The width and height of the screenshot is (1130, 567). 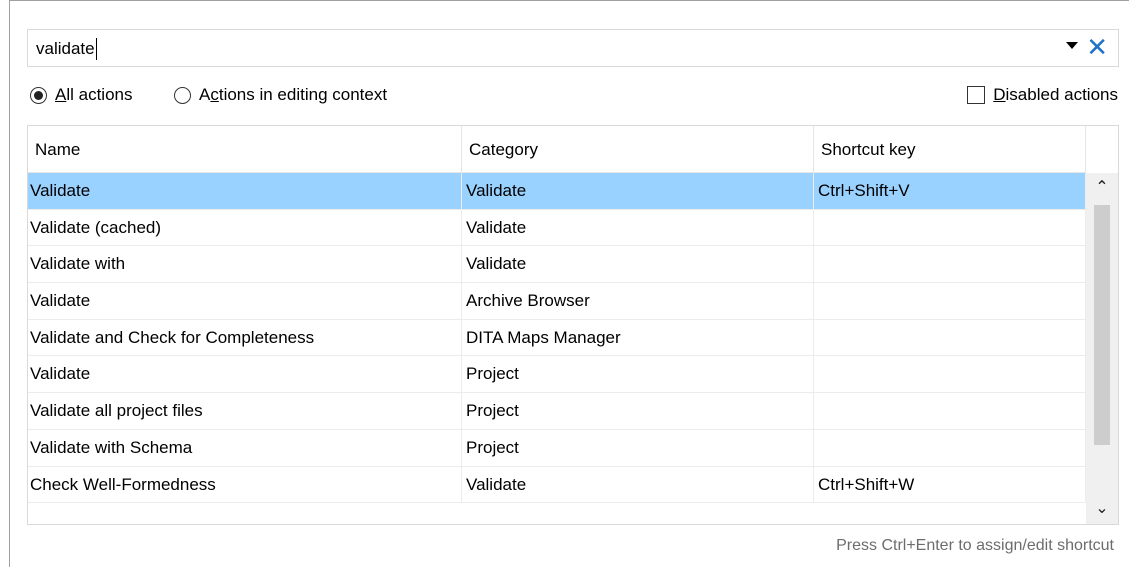 I want to click on disabled-actions-label: Disabled actions, so click(x=1055, y=94).